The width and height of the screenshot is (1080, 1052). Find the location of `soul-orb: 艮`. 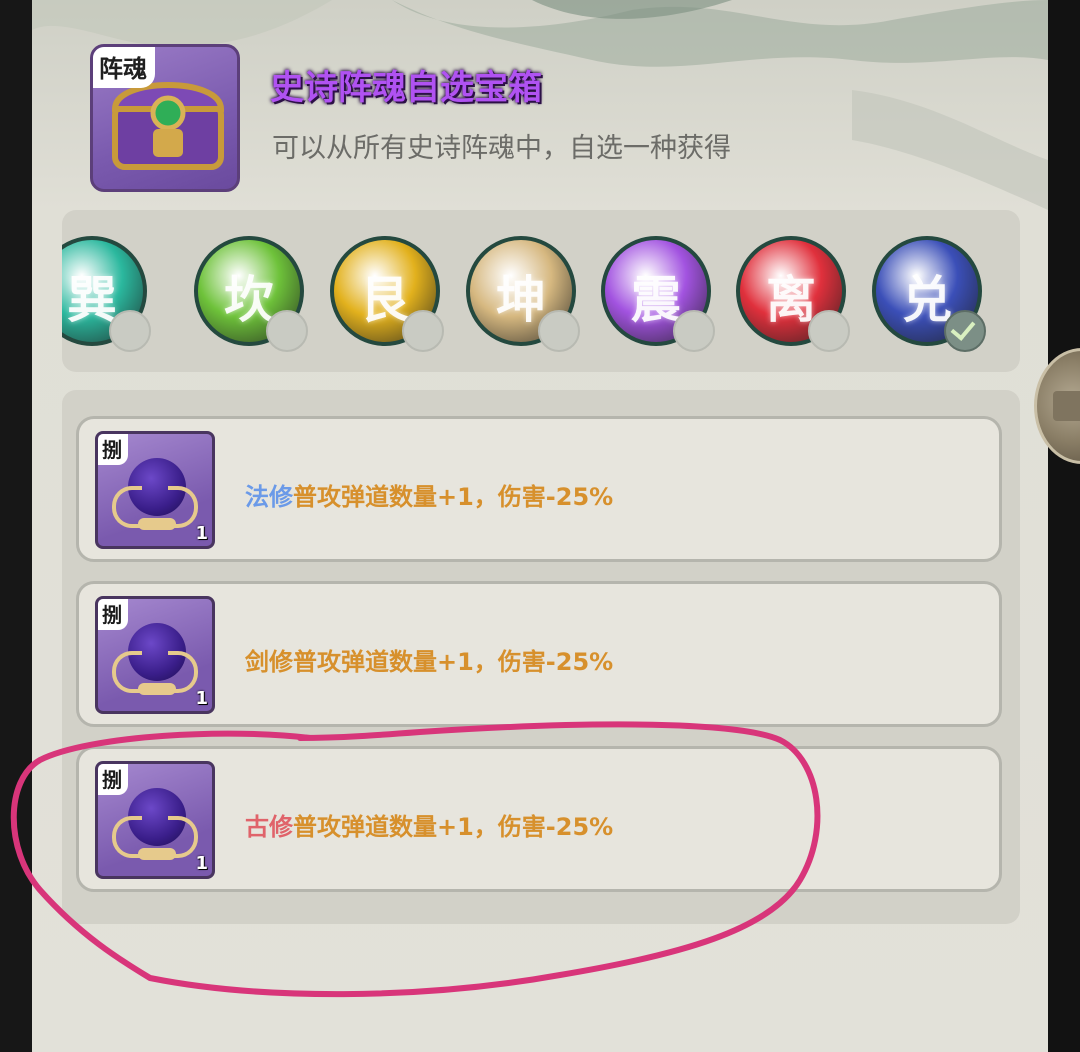

soul-orb: 艮 is located at coordinates (387, 294).